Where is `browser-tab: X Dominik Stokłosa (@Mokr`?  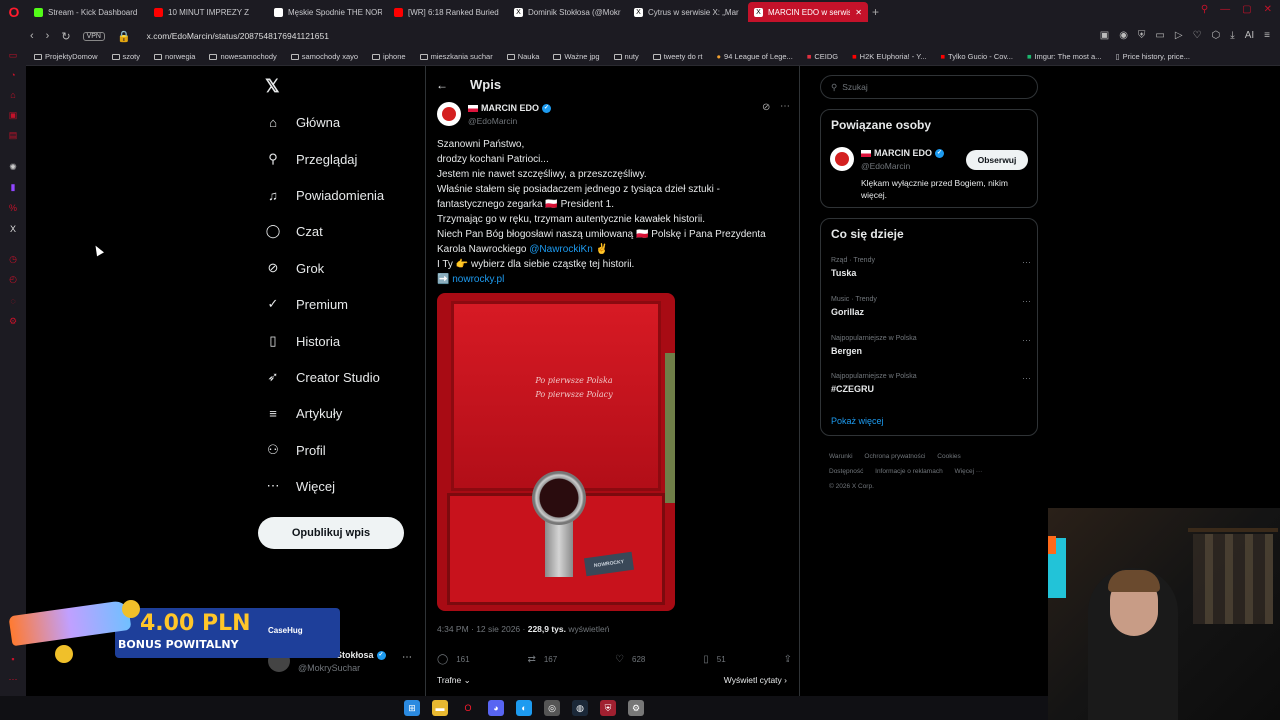 browser-tab: X Dominik Stokłosa (@Mokr is located at coordinates (568, 12).